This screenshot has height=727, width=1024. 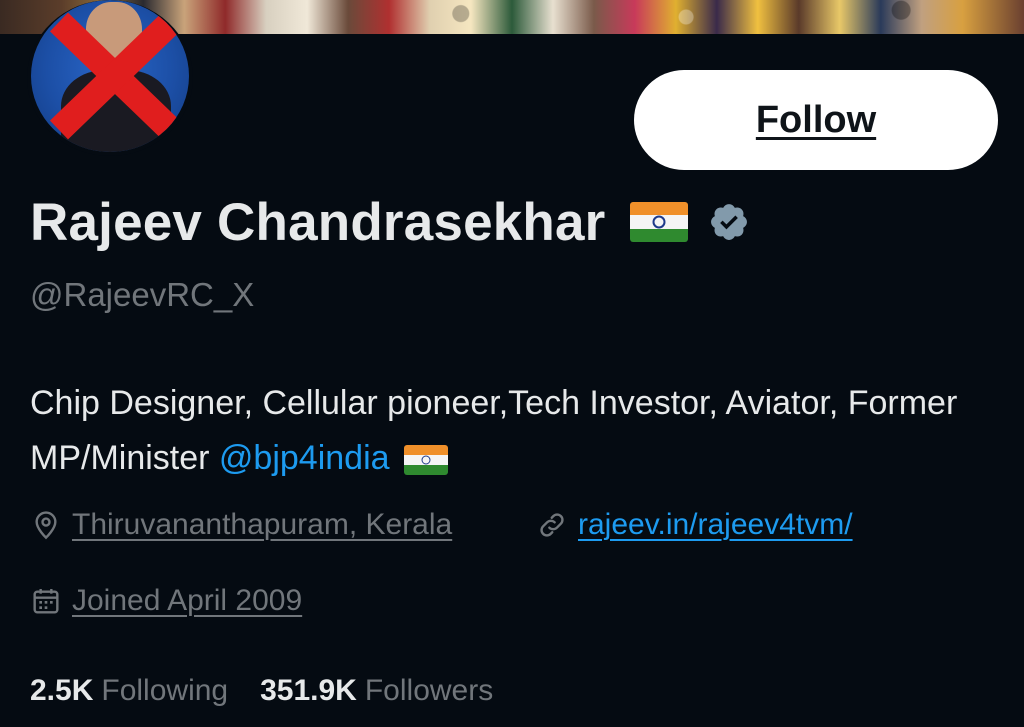 What do you see at coordinates (318, 222) in the screenshot?
I see `profile-name: Rajeev Chandrasekhar` at bounding box center [318, 222].